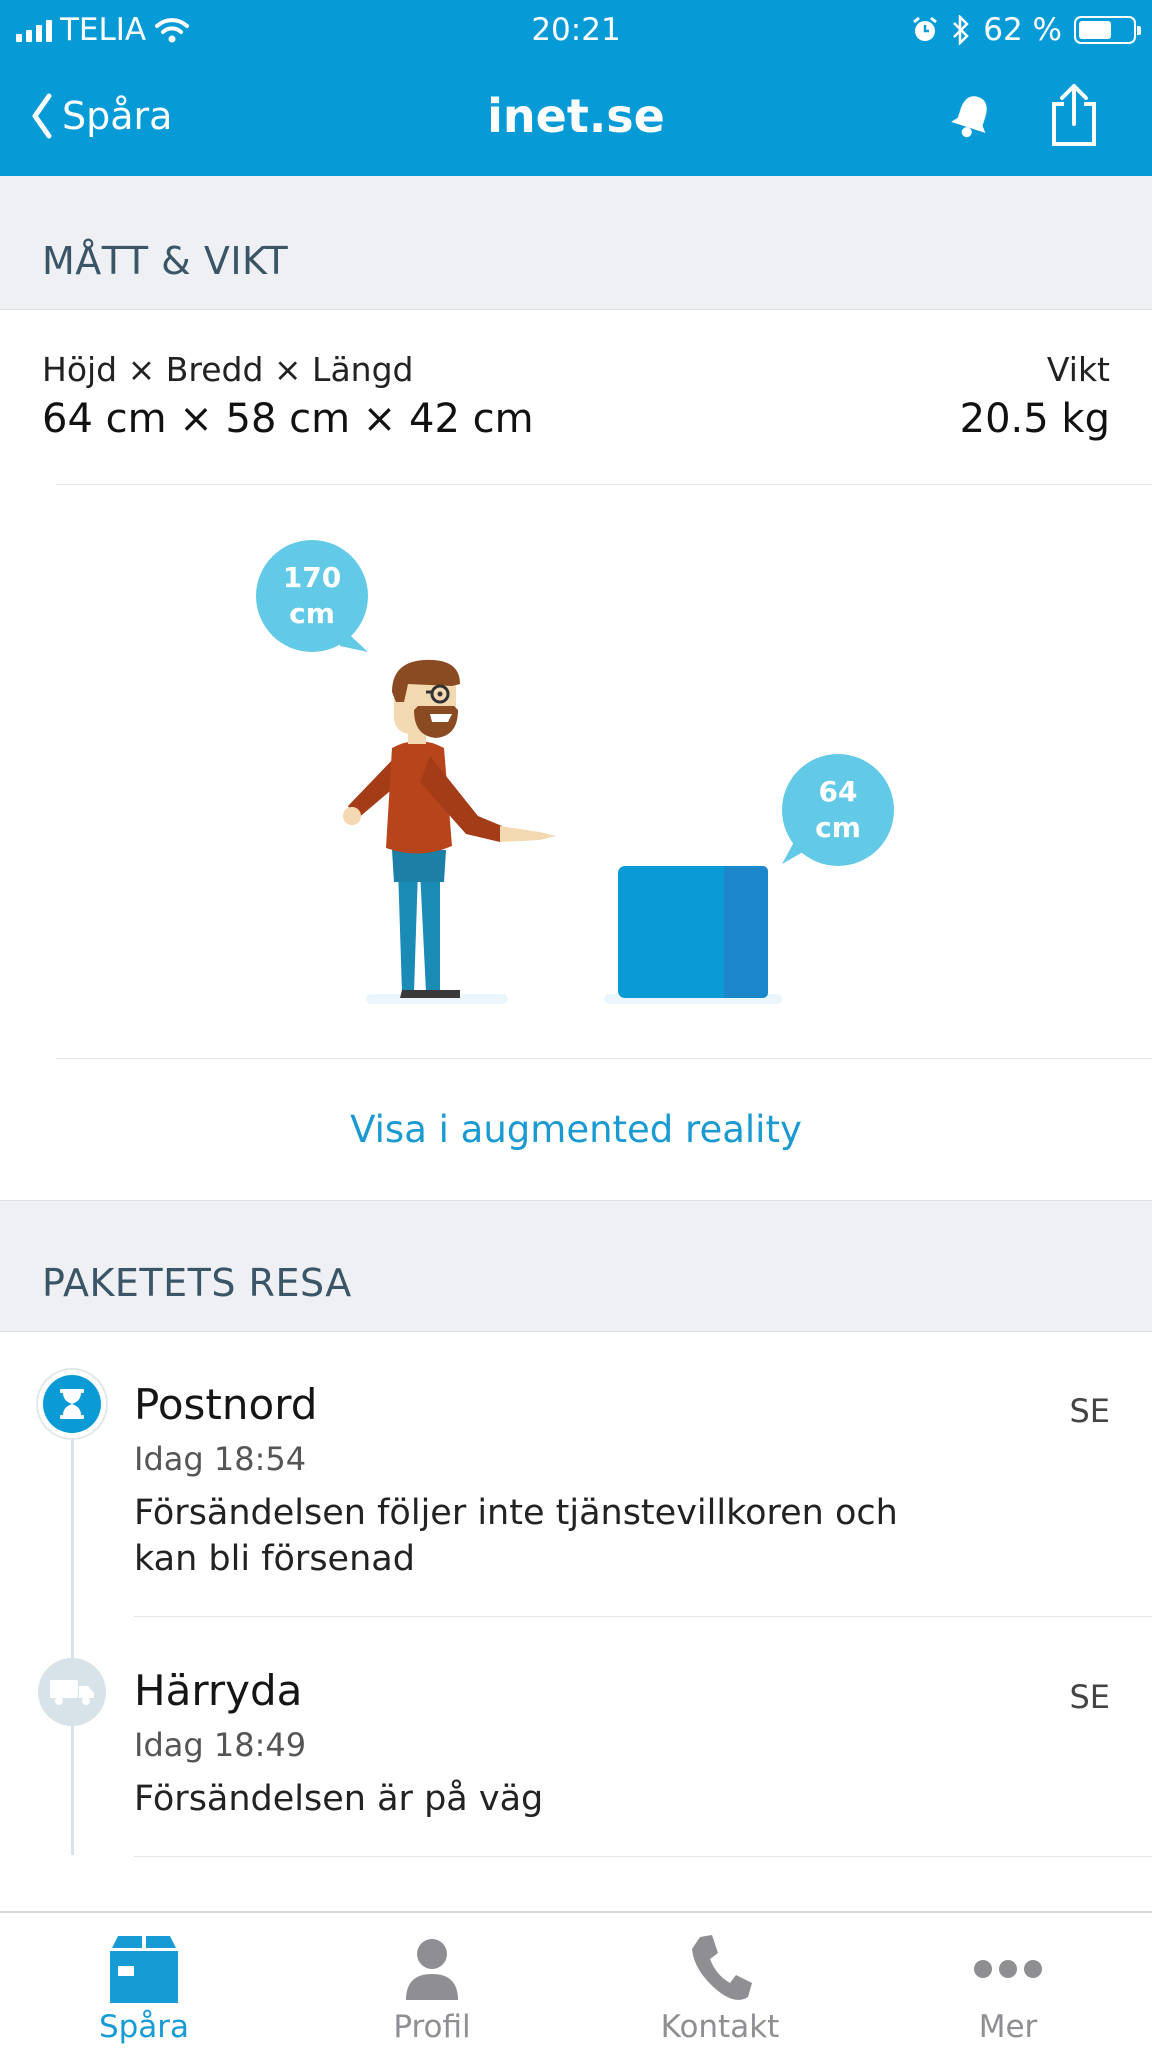 This screenshot has height=2048, width=1152. I want to click on tab-label: Spåra, so click(144, 2027).